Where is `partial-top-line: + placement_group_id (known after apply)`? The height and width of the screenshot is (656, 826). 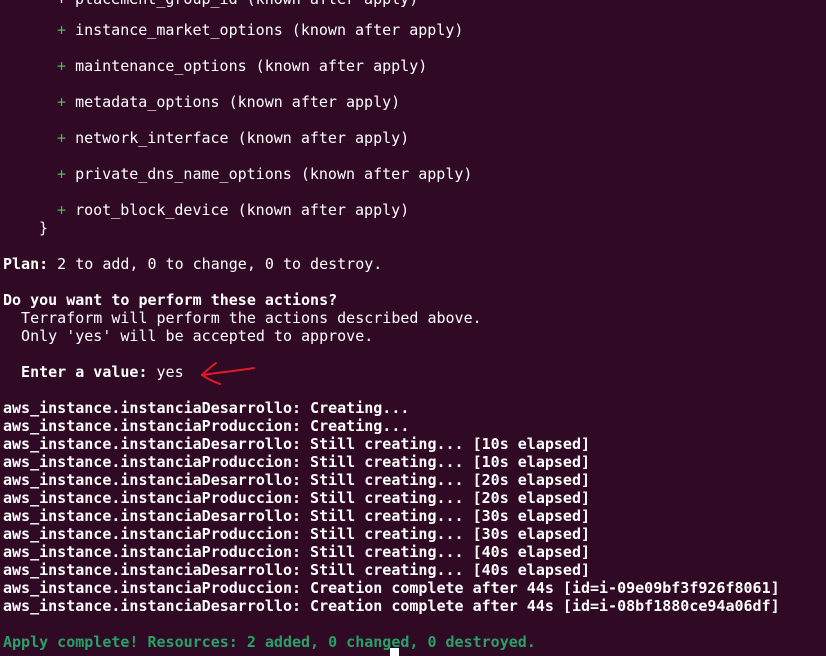
partial-top-line: + placement_group_id (known after apply) is located at coordinates (237, 4).